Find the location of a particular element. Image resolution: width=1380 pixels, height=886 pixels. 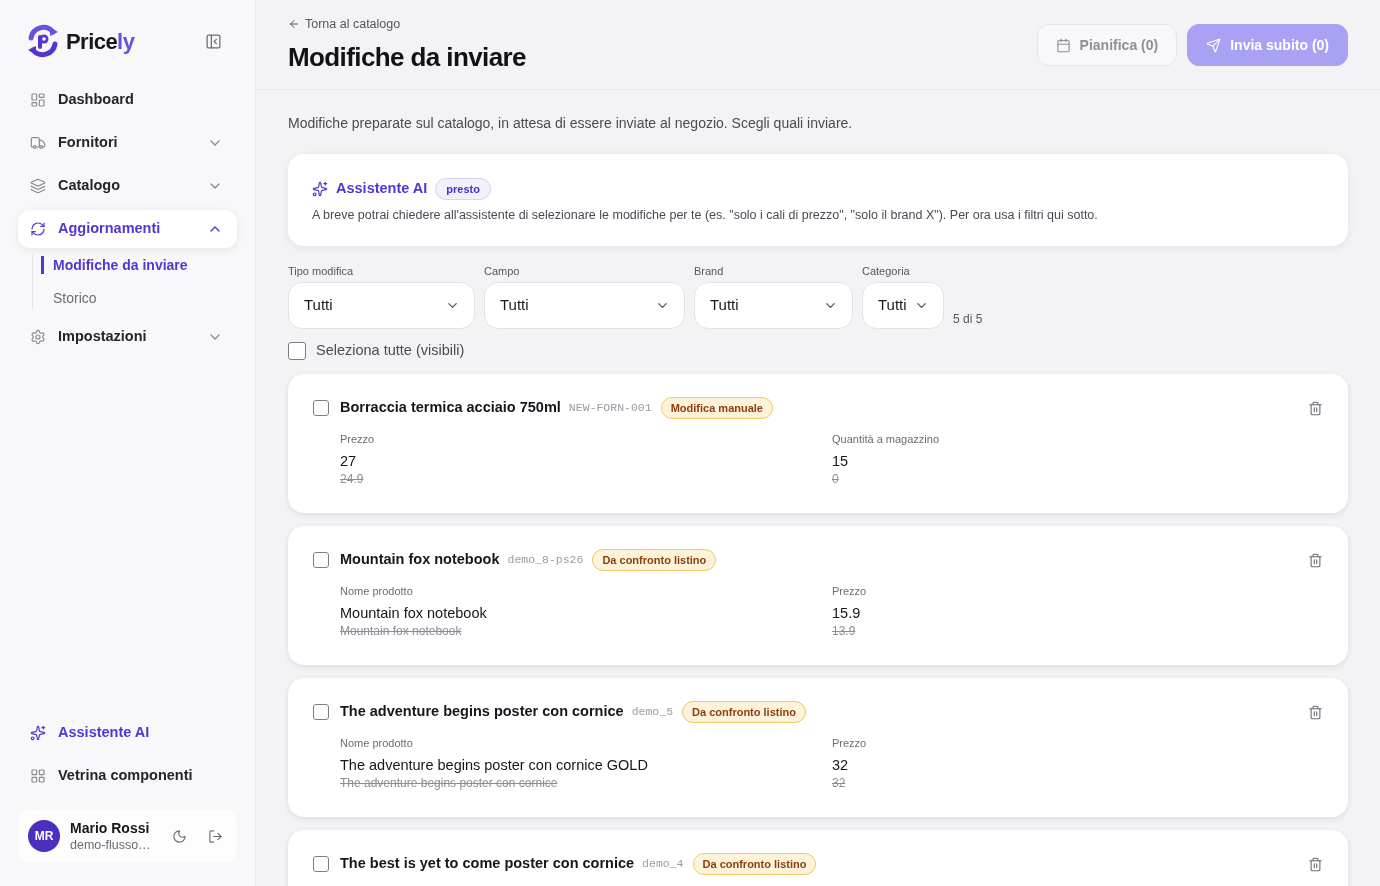

send-icon is located at coordinates (1214, 45).